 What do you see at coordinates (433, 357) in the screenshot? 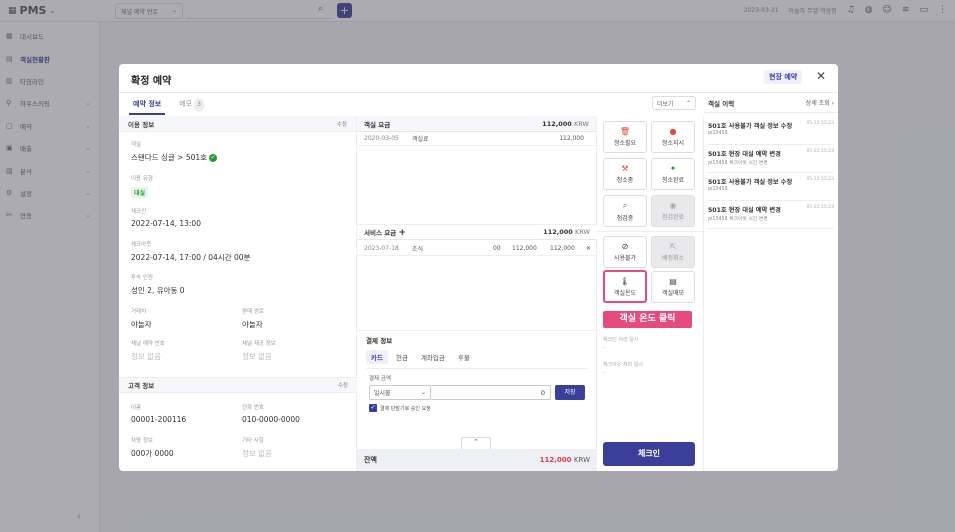
I see `tab-transfer: 계좌입금` at bounding box center [433, 357].